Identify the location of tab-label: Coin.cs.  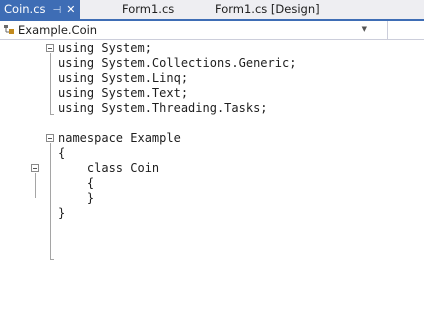
(25, 9).